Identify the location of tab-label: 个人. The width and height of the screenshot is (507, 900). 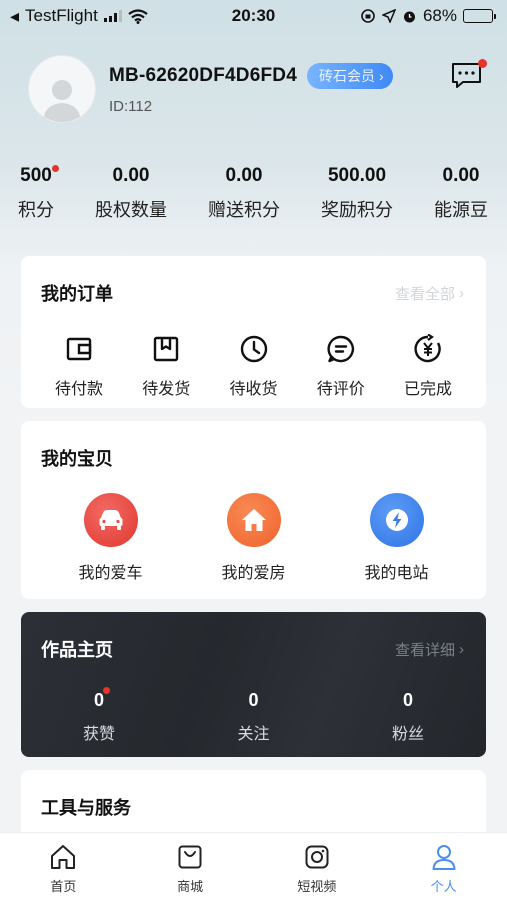
(443, 886).